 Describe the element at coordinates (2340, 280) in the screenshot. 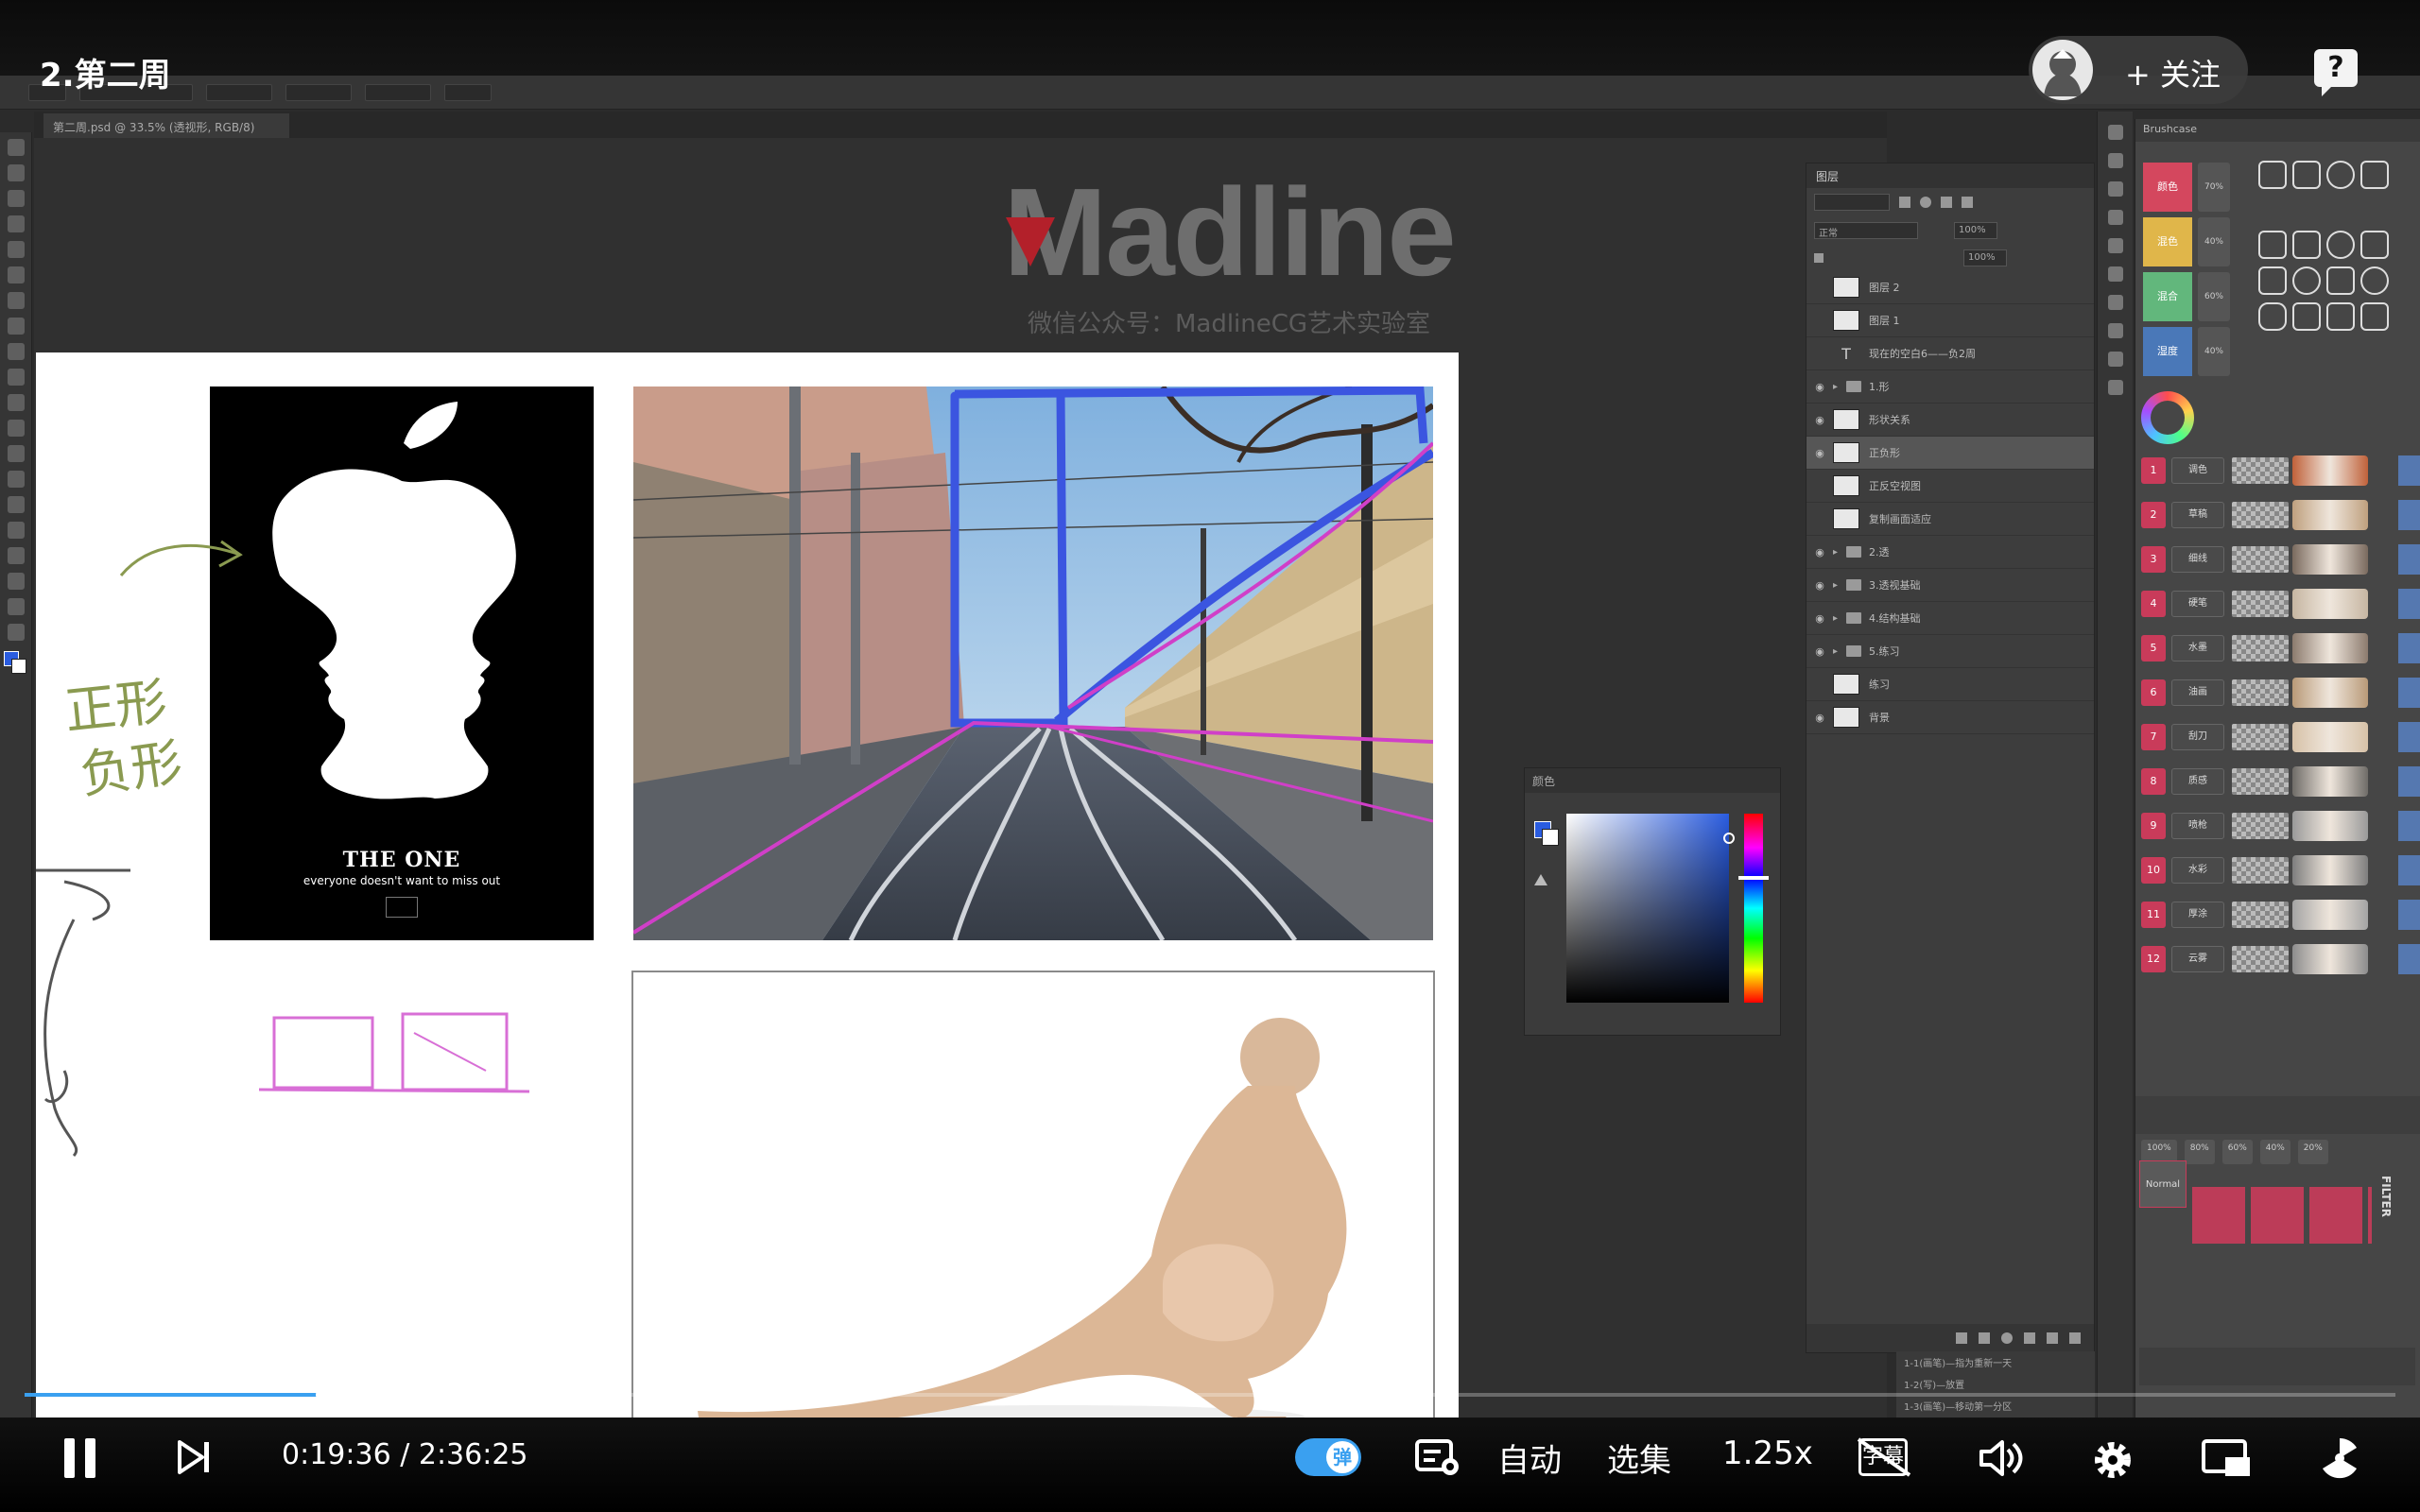

I see `edit-icon` at that location.